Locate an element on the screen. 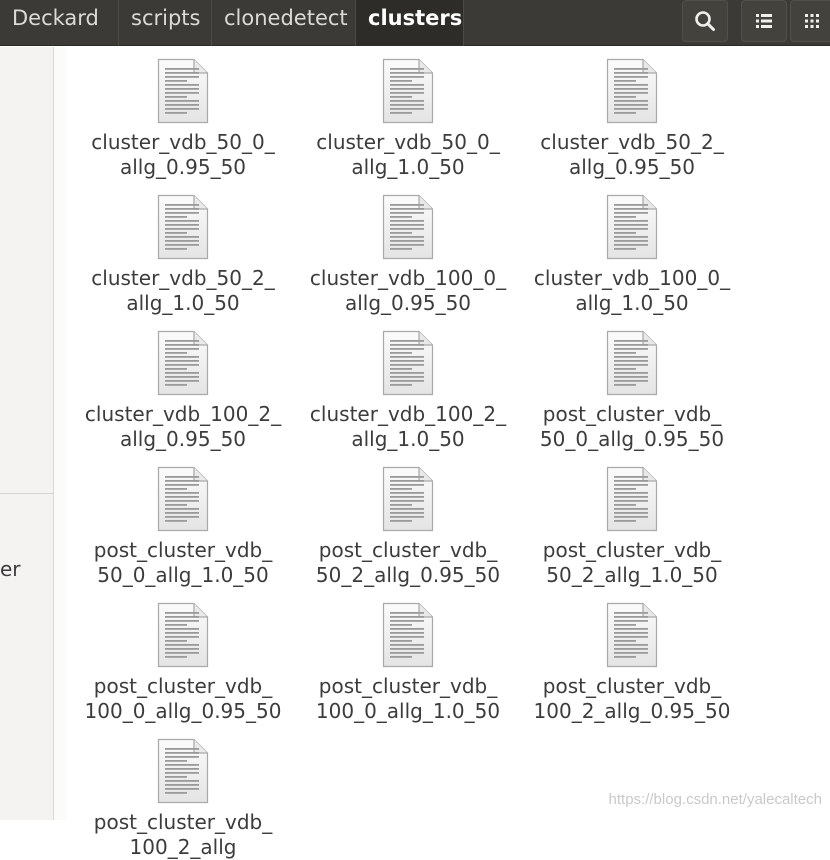  list-view-icon is located at coordinates (764, 21).